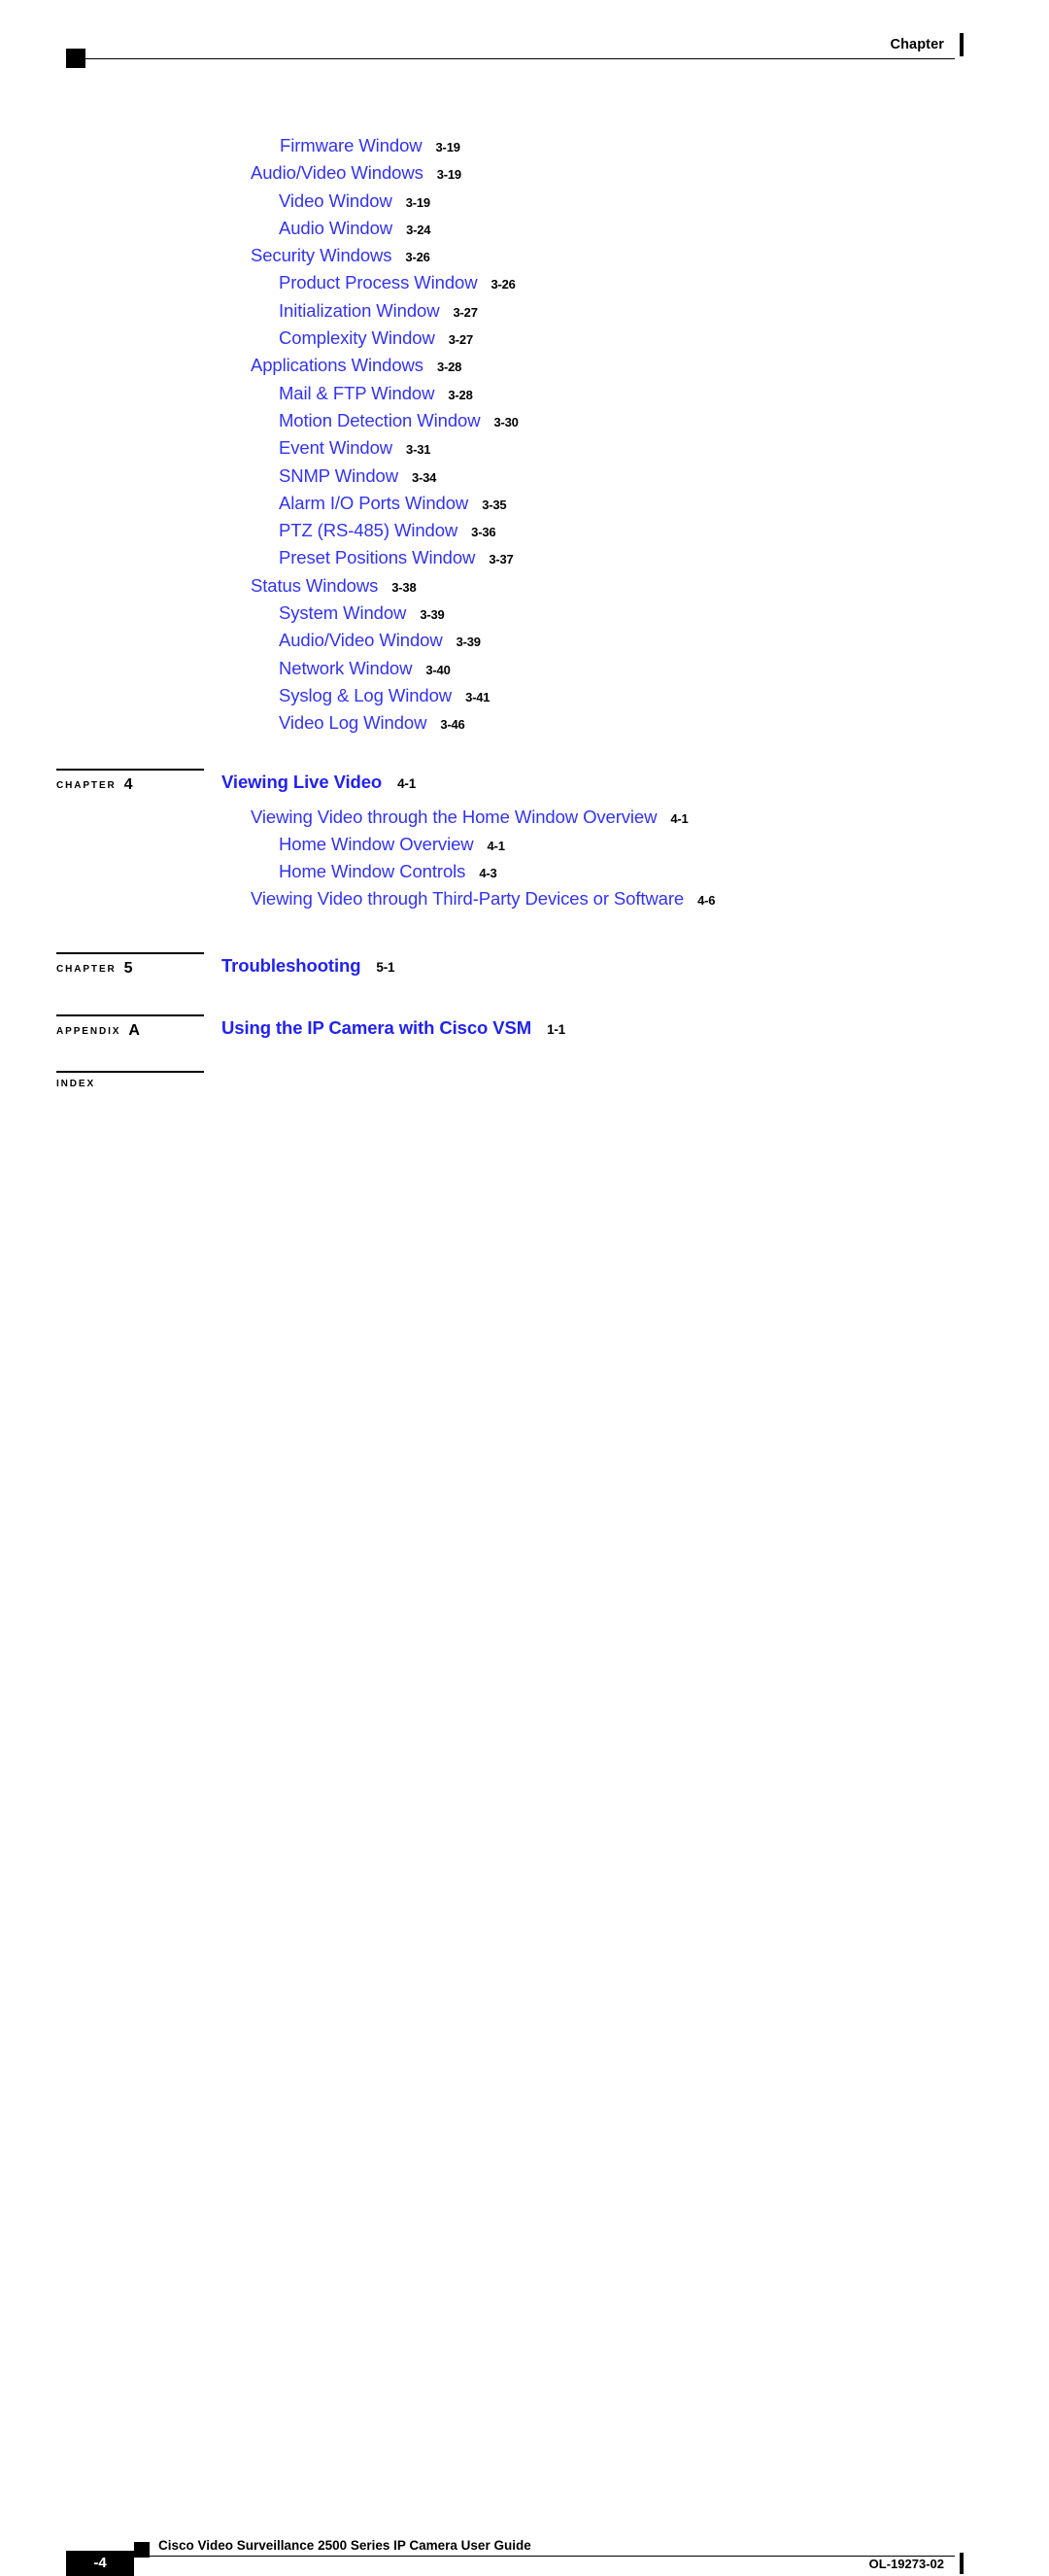 This screenshot has width=1049, height=2576. Describe the element at coordinates (524, 723) in the screenshot. I see `toc-entry: Video Log Window 3-46` at that location.